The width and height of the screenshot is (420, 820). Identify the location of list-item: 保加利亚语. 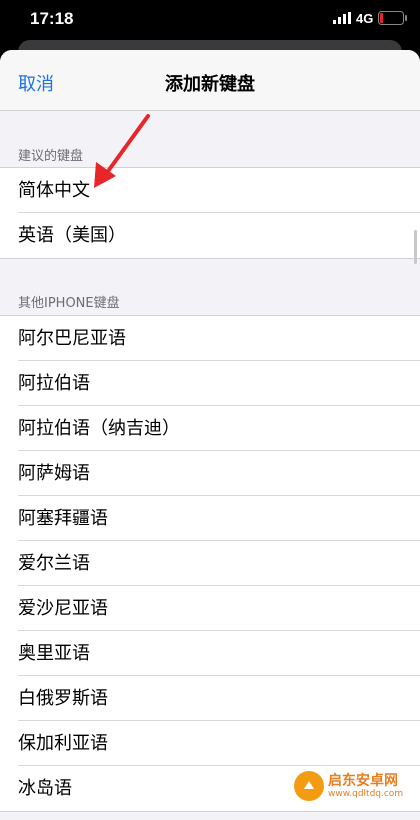
(210, 743).